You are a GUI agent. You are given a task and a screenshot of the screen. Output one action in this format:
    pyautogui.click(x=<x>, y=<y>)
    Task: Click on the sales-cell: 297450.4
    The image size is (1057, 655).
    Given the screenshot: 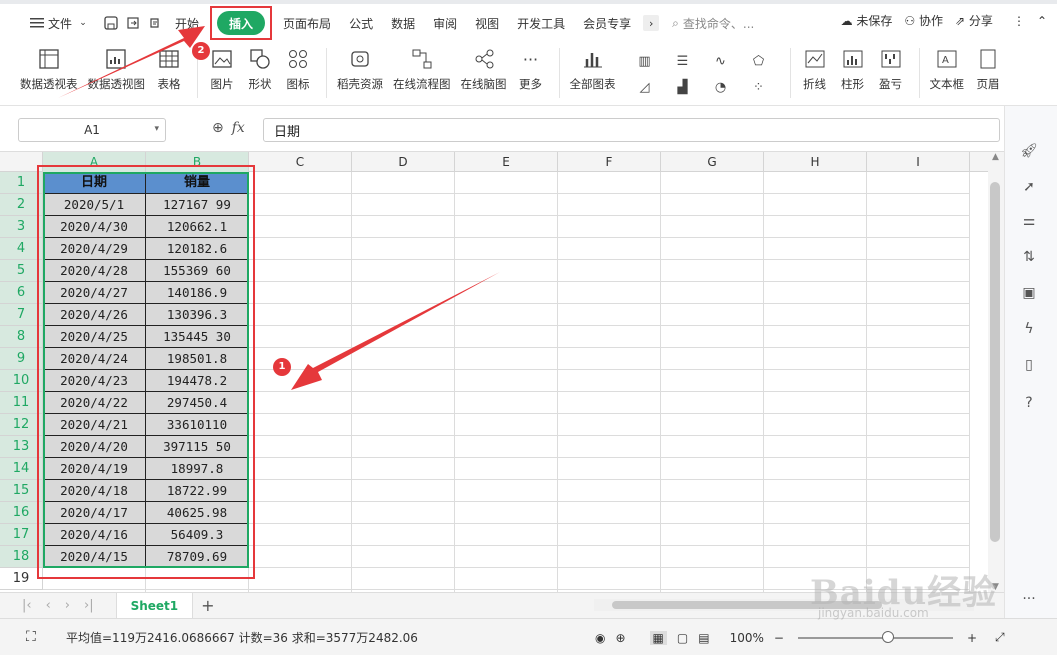 What is the action you would take?
    pyautogui.click(x=197, y=403)
    